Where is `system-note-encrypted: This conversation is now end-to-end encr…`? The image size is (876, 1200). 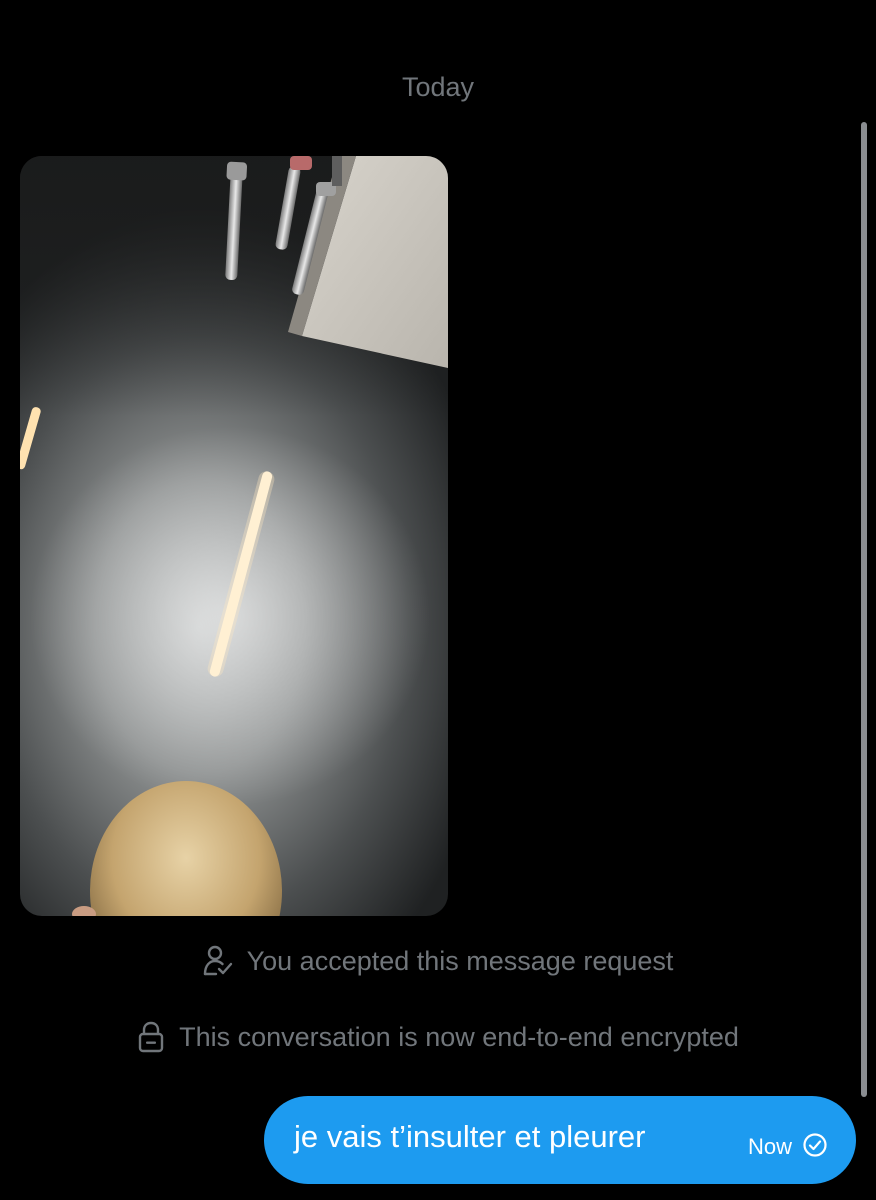 system-note-encrypted: This conversation is now end-to-end encr… is located at coordinates (438, 1037).